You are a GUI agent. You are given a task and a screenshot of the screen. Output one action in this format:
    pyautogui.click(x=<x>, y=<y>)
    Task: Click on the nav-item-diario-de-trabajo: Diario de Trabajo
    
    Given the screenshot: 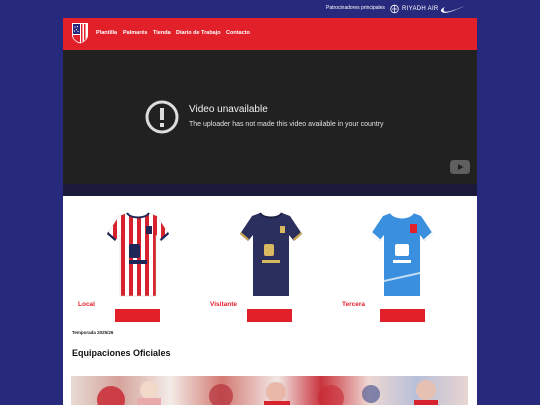 What is the action you would take?
    pyautogui.click(x=198, y=33)
    